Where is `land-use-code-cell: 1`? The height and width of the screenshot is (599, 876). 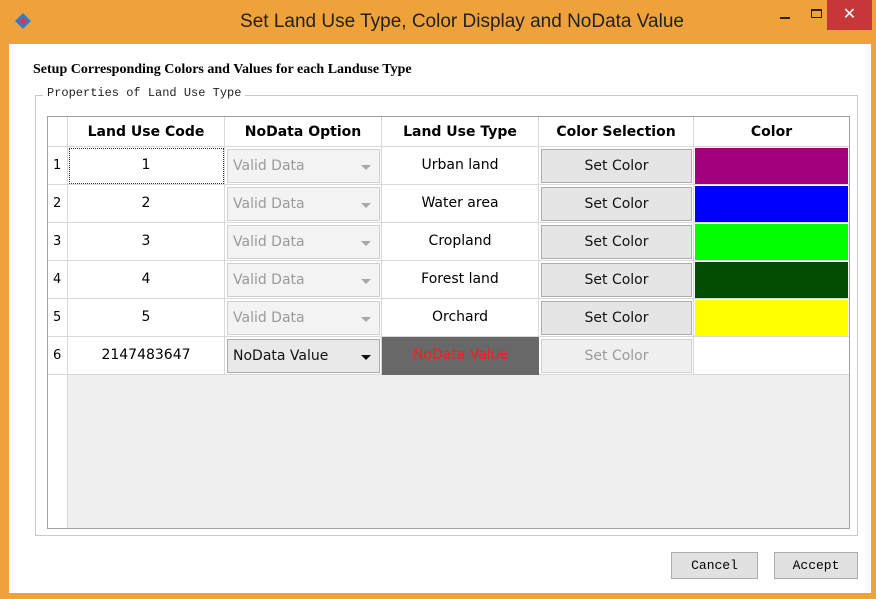 land-use-code-cell: 1 is located at coordinates (146, 166).